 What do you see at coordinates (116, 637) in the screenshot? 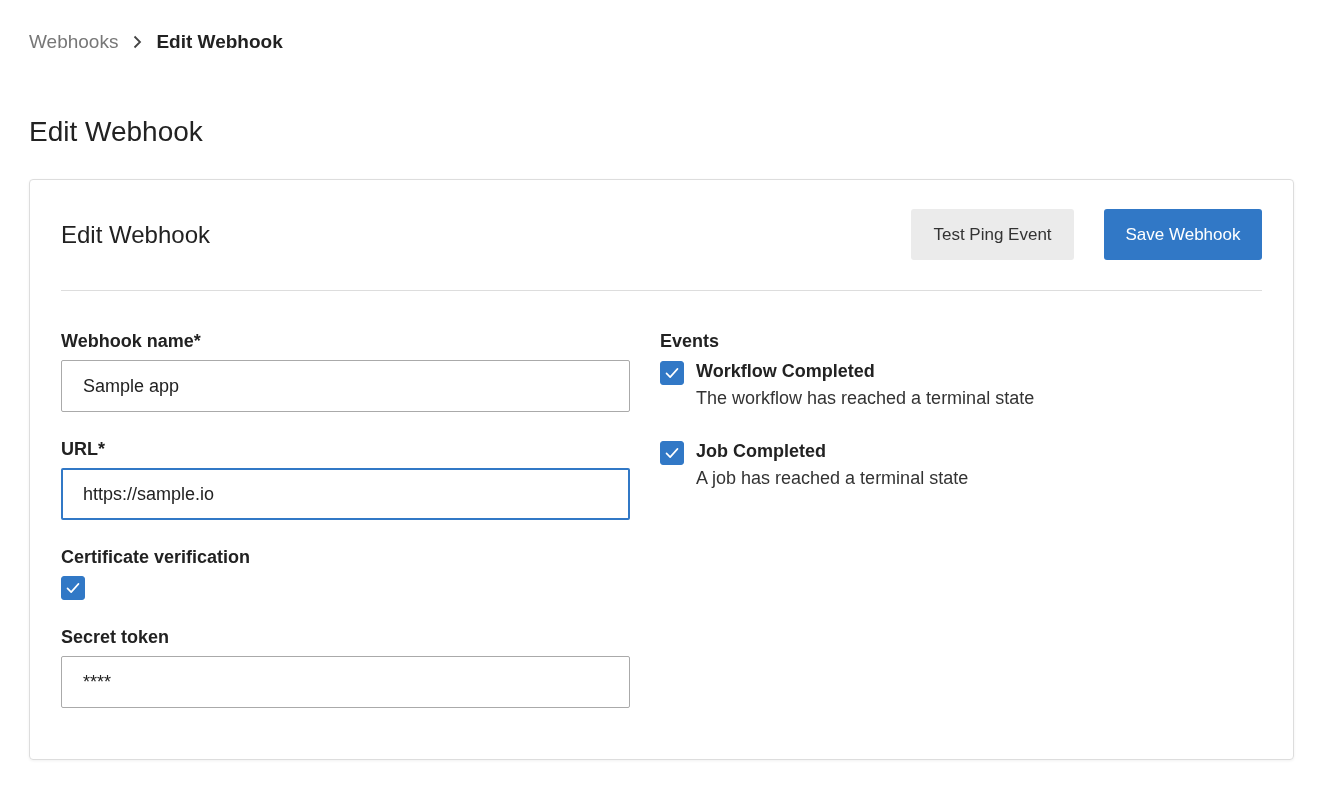
I see `field-label: Secret token` at bounding box center [116, 637].